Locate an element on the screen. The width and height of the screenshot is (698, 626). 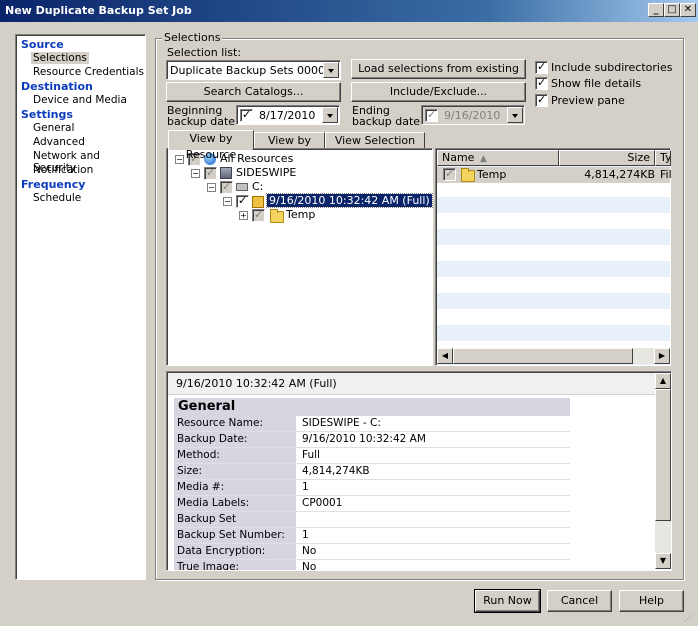
nav-header-settings: Settings is located at coordinates (47, 114).